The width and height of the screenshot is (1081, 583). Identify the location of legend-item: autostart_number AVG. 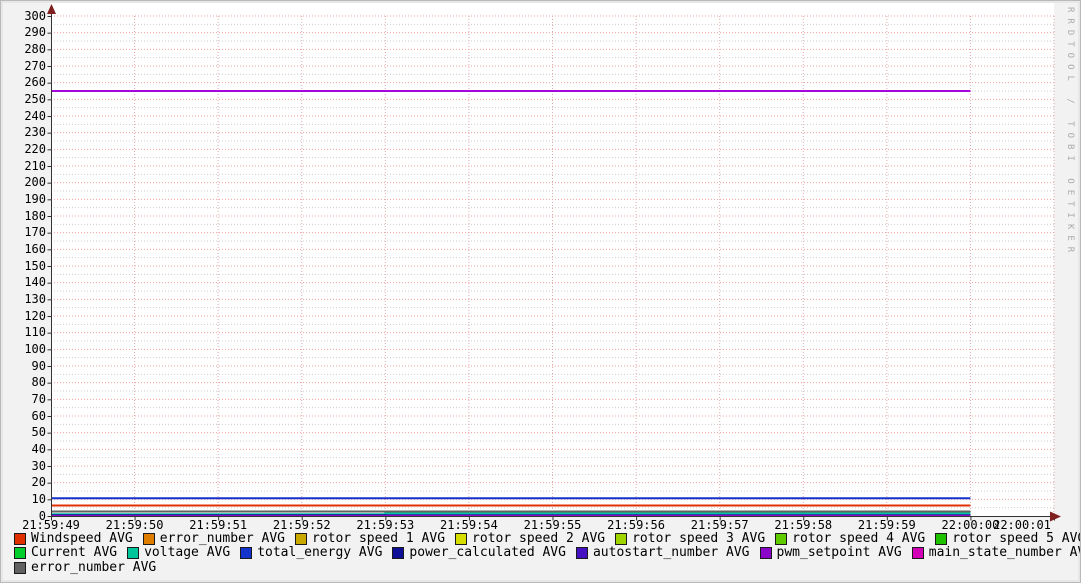
(662, 553).